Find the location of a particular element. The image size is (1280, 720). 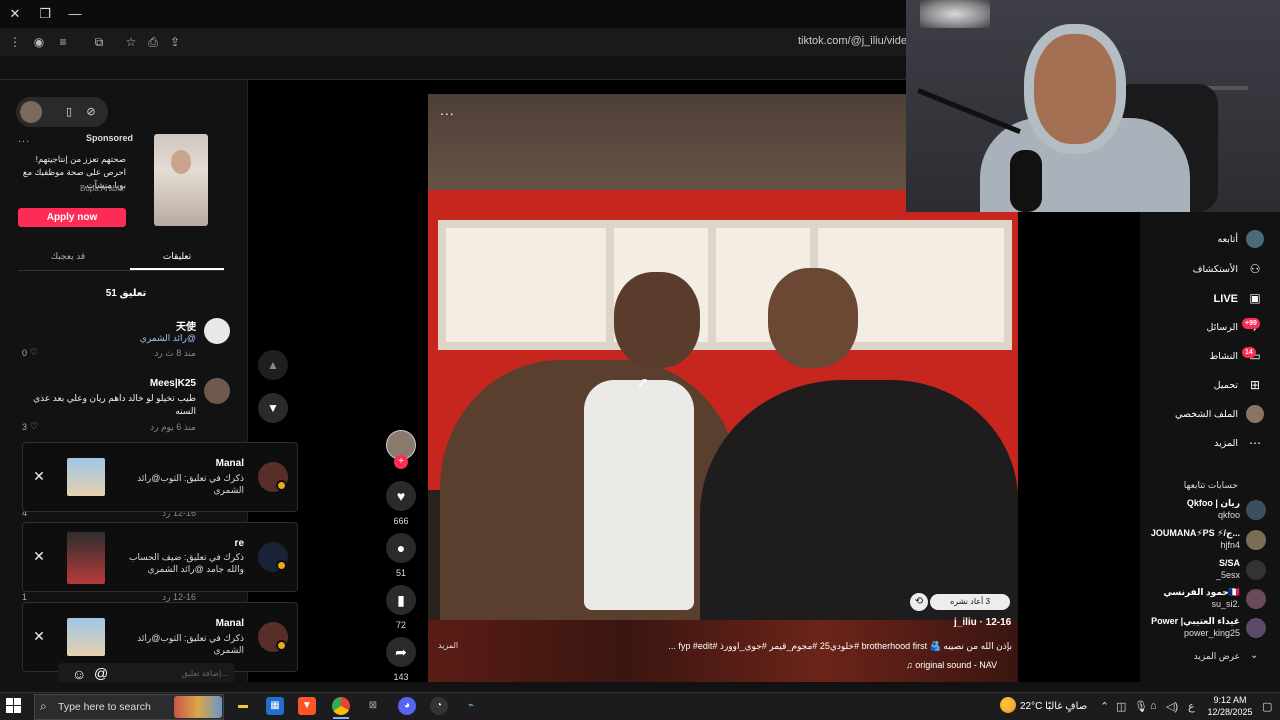

network-icon: ◫ is located at coordinates (1121, 706).